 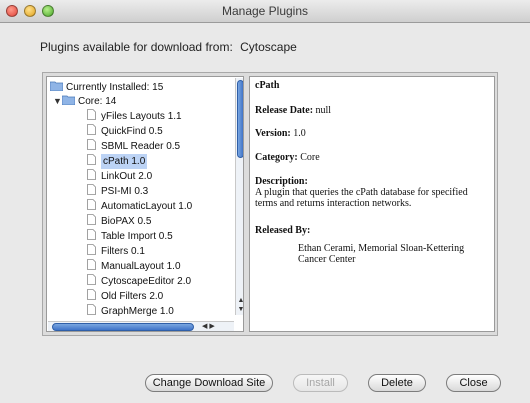 I want to click on horizontal-scroll-thumb, so click(x=123, y=327).